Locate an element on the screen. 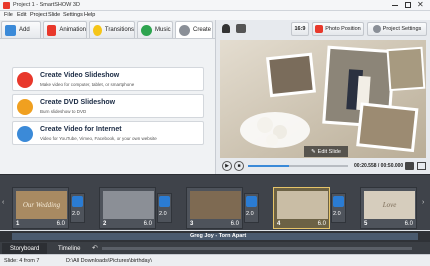 The width and height of the screenshot is (430, 266). slide-3-thumb is located at coordinates (215, 205).